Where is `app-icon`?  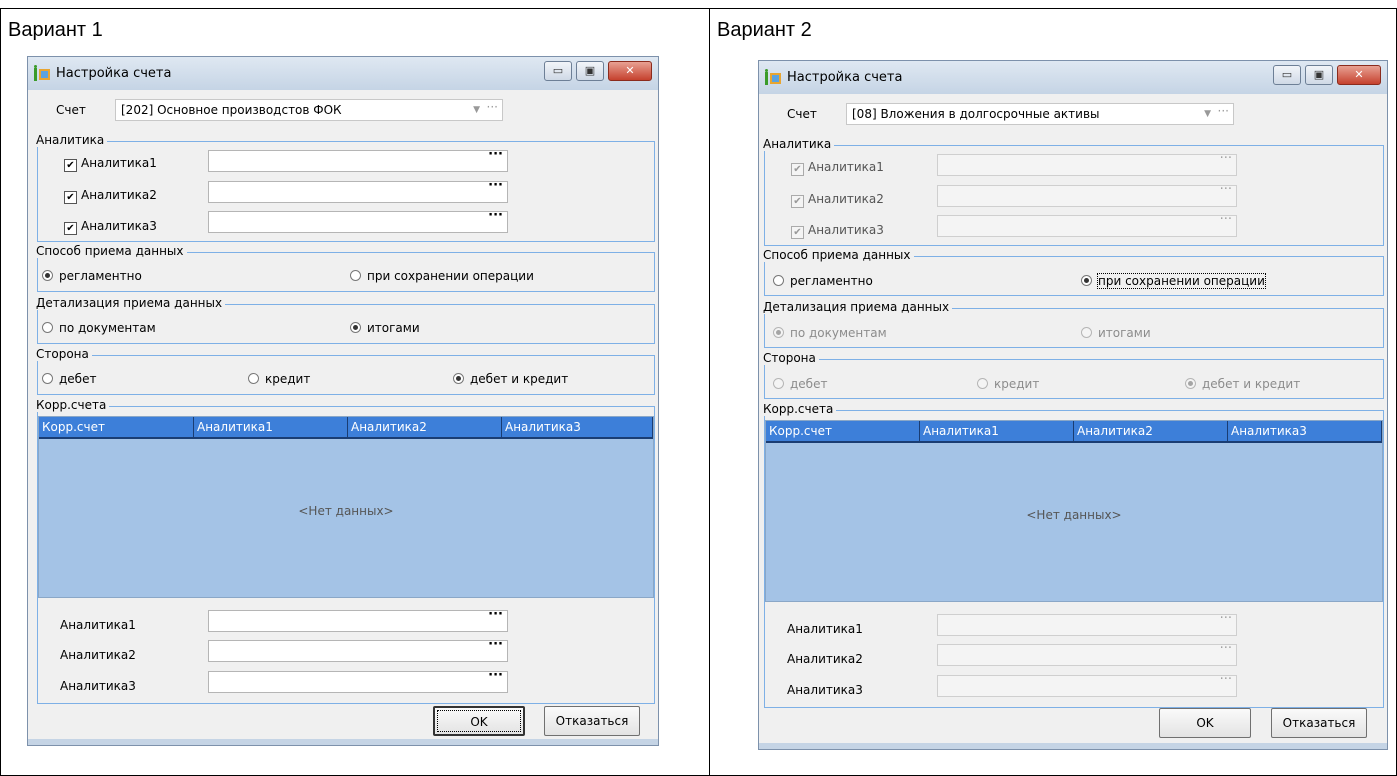 app-icon is located at coordinates (42, 73).